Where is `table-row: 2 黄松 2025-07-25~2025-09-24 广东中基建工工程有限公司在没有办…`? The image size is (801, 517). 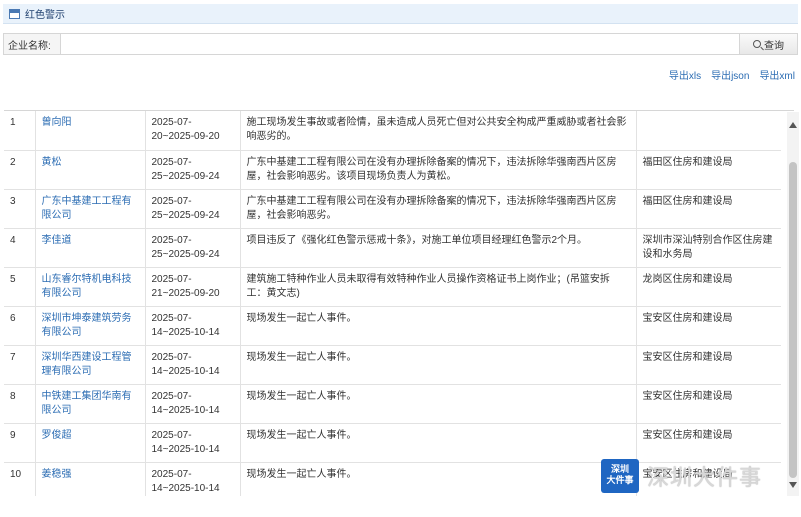 table-row: 2 黄松 2025-07-25~2025-09-24 广东中基建工工程有限公司在没有办… is located at coordinates (392, 170).